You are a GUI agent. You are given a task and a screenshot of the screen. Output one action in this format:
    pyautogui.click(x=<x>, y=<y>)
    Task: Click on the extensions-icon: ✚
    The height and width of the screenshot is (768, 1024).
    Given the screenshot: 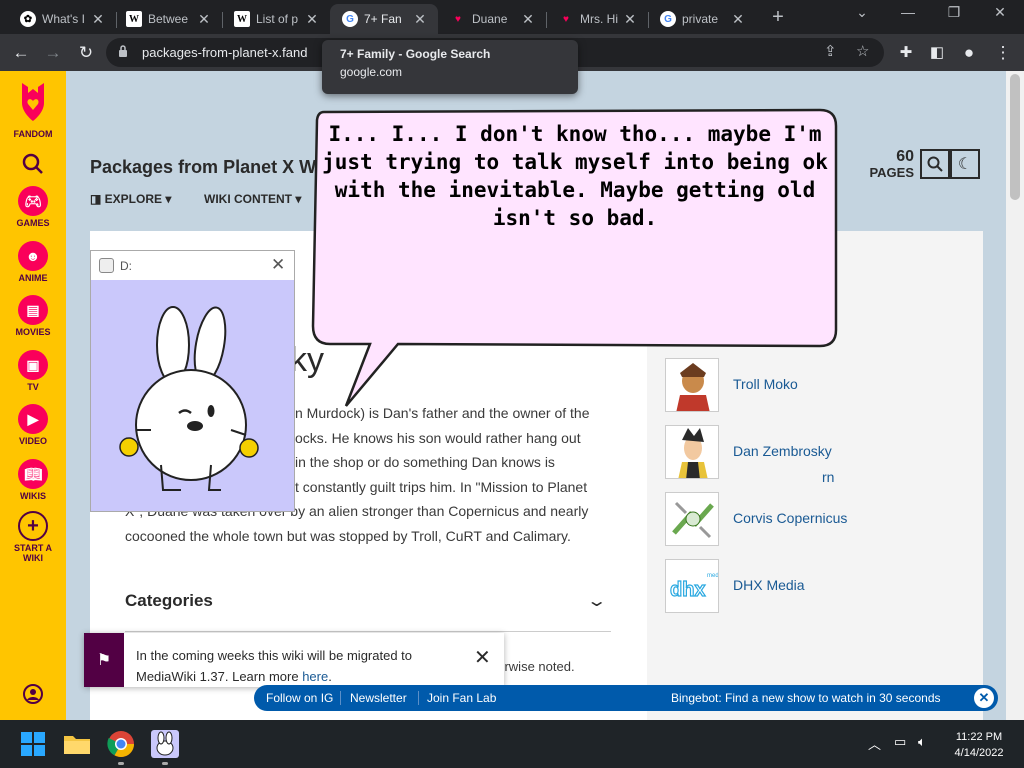 What is the action you would take?
    pyautogui.click(x=906, y=53)
    